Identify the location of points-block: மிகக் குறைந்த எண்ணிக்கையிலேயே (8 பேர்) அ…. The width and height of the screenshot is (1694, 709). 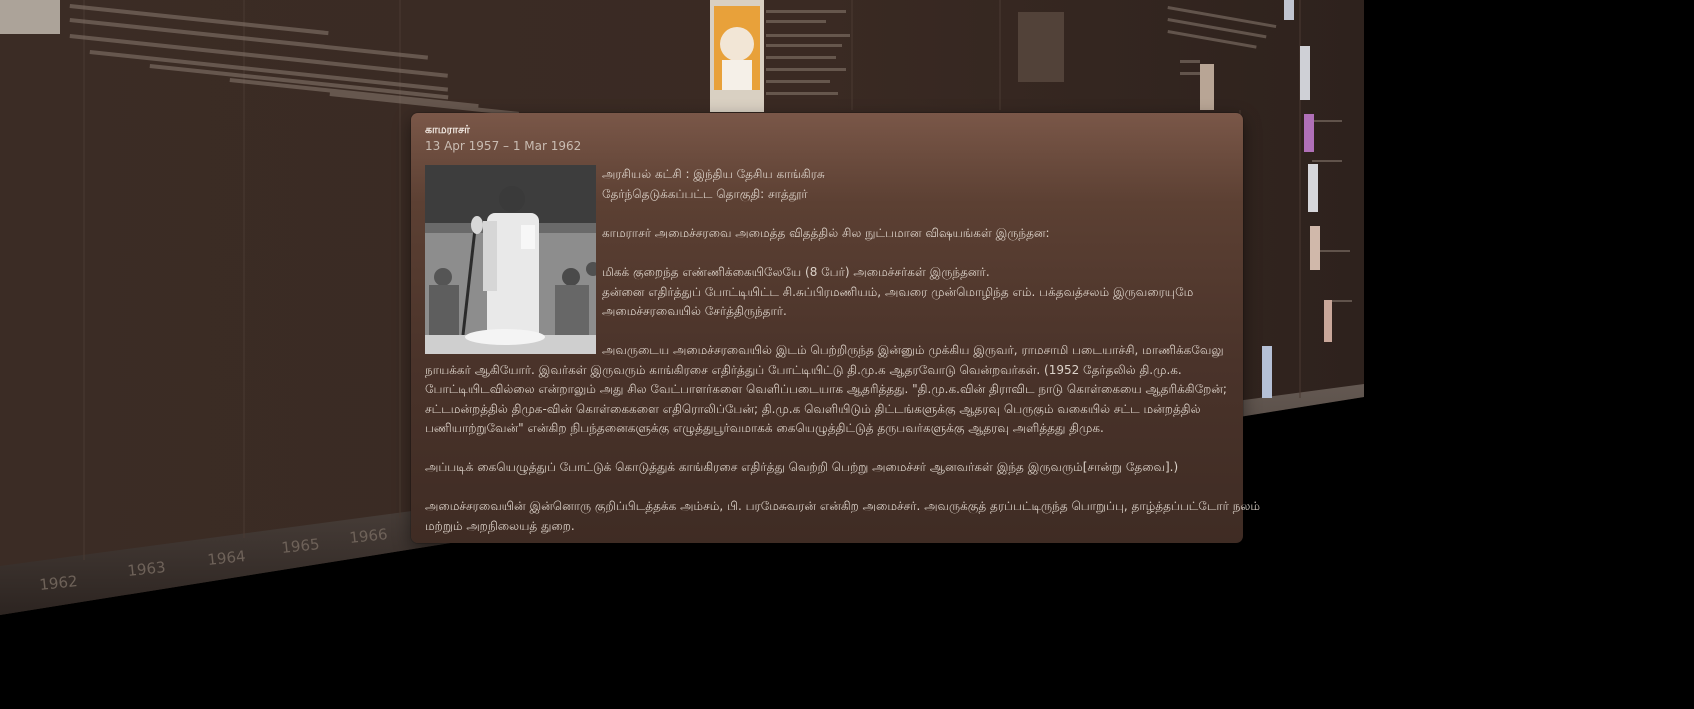
(912, 292).